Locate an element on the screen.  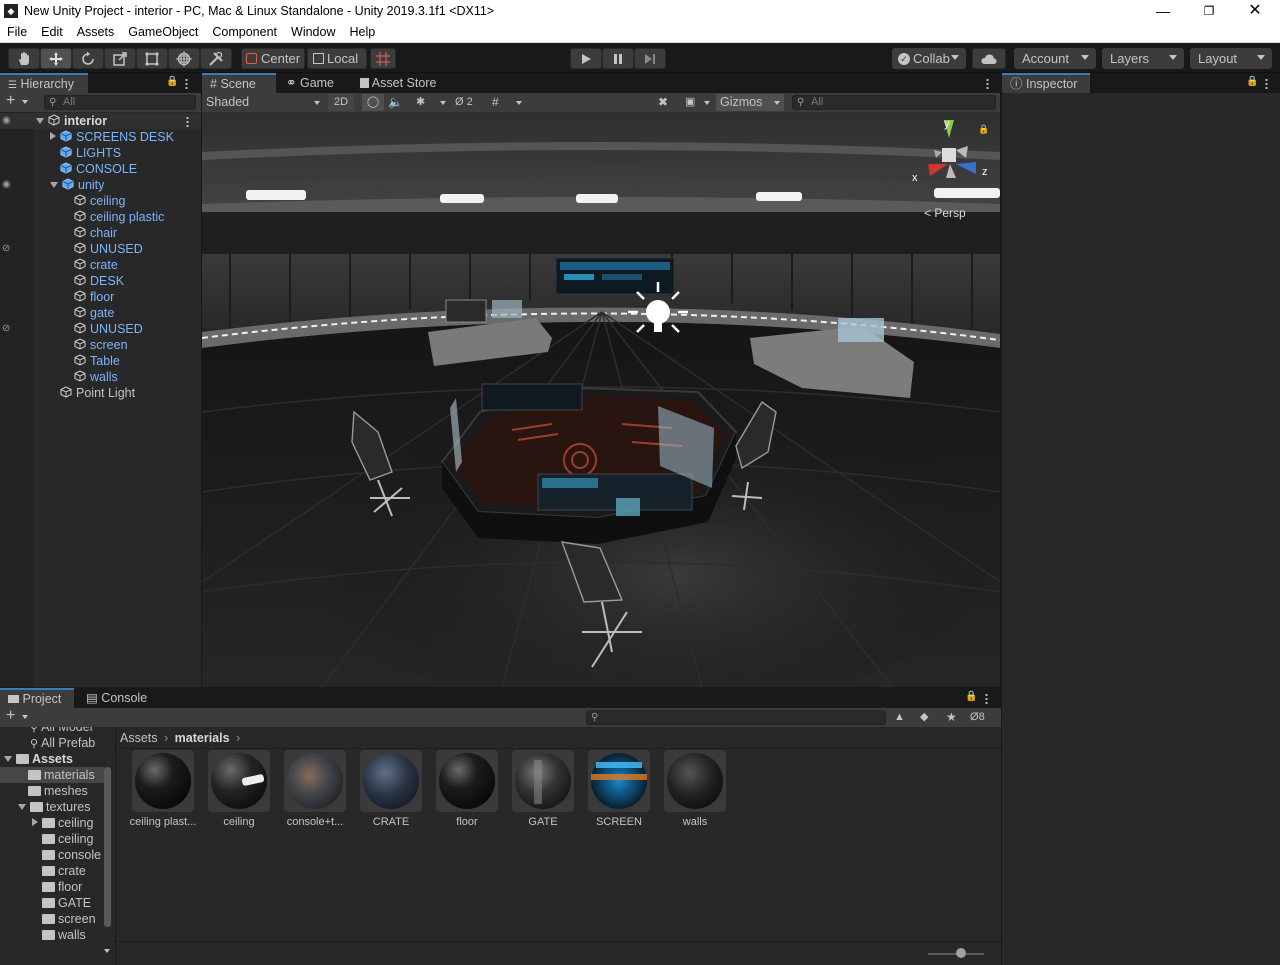
project-tree-item: console is located at coordinates (52, 855).